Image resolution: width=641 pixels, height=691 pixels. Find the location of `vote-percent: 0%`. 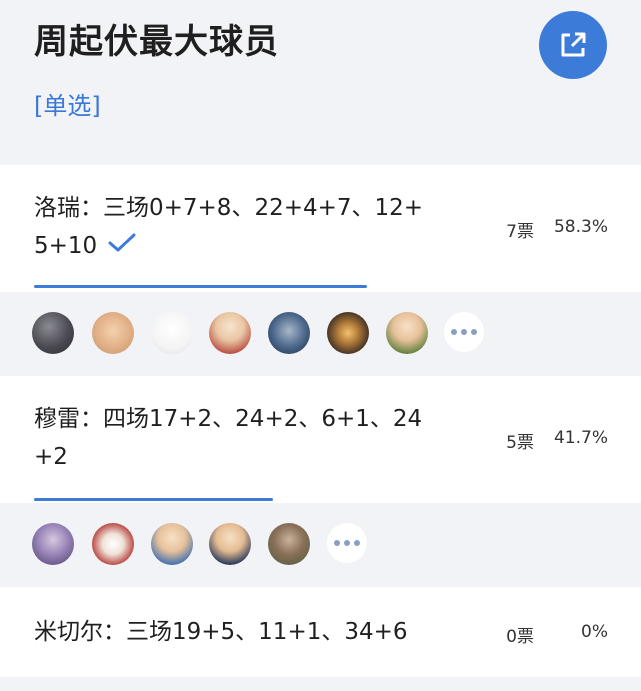

vote-percent: 0% is located at coordinates (594, 632).